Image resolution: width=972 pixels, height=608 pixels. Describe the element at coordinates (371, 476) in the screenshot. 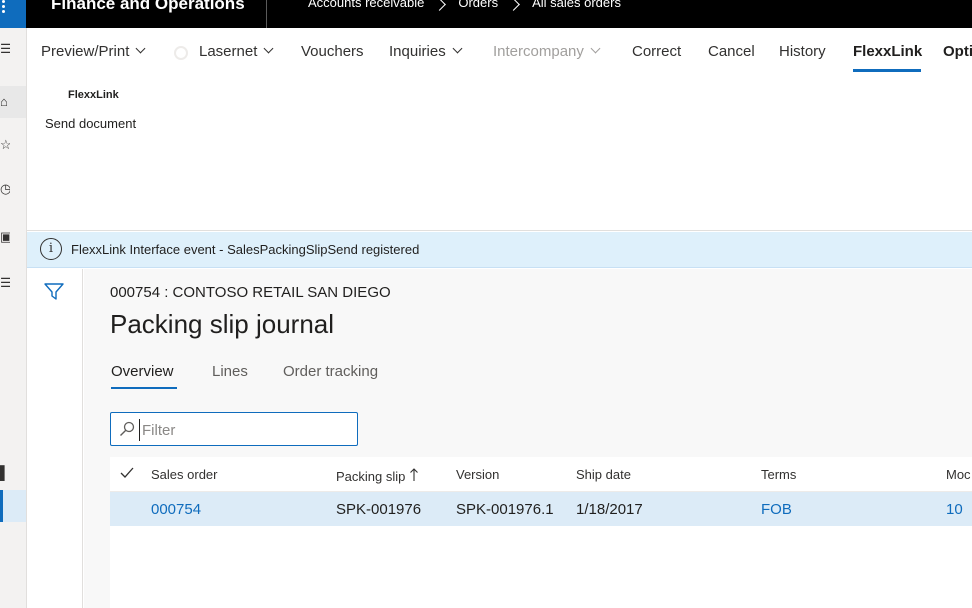

I see `column-header-label: Packing slip` at that location.